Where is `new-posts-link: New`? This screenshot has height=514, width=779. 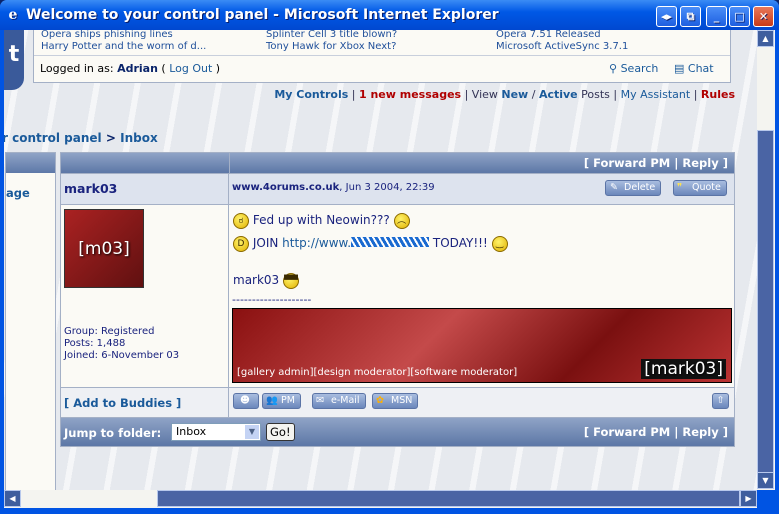
new-posts-link: New is located at coordinates (514, 94).